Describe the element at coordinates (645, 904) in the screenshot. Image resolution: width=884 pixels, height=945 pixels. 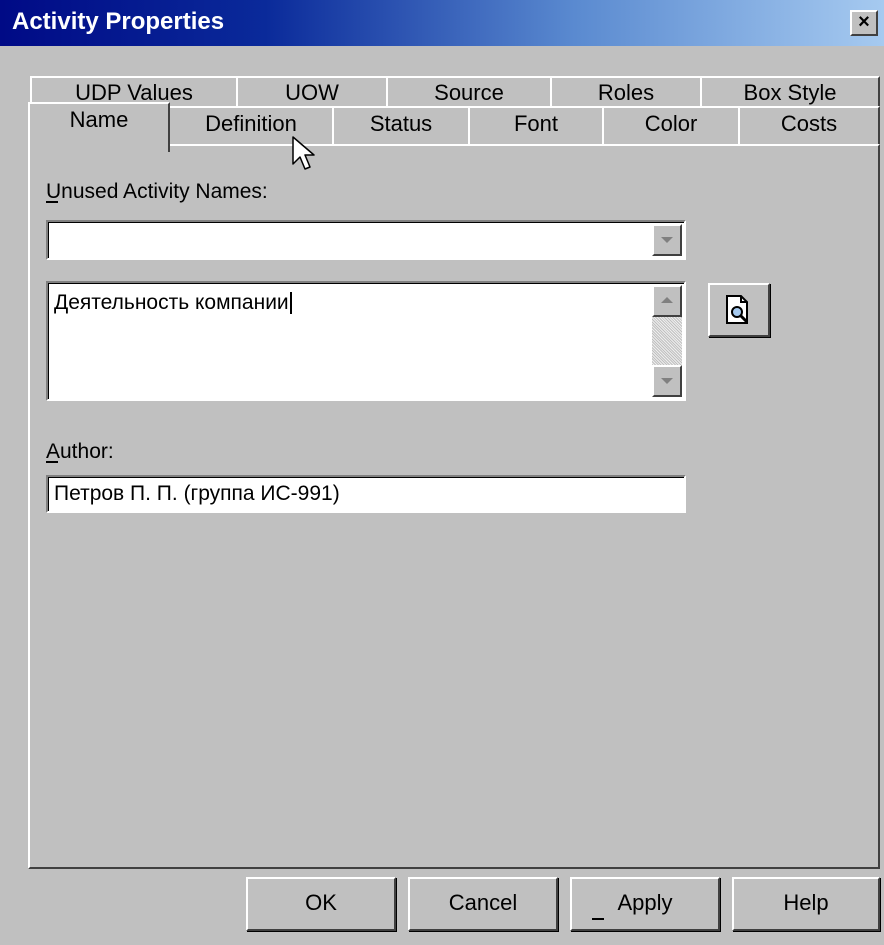
I see `apply-button: Apply` at that location.